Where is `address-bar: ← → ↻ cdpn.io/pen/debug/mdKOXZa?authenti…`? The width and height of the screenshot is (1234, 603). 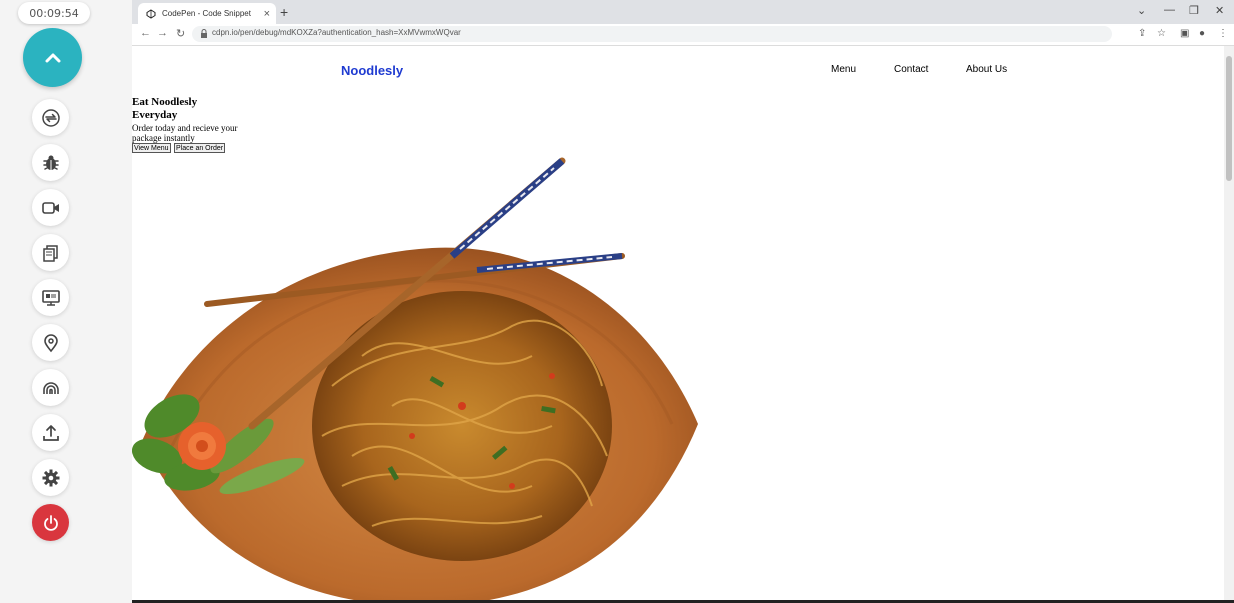 address-bar: ← → ↻ cdpn.io/pen/debug/mdKOXZa?authenti… is located at coordinates (683, 35).